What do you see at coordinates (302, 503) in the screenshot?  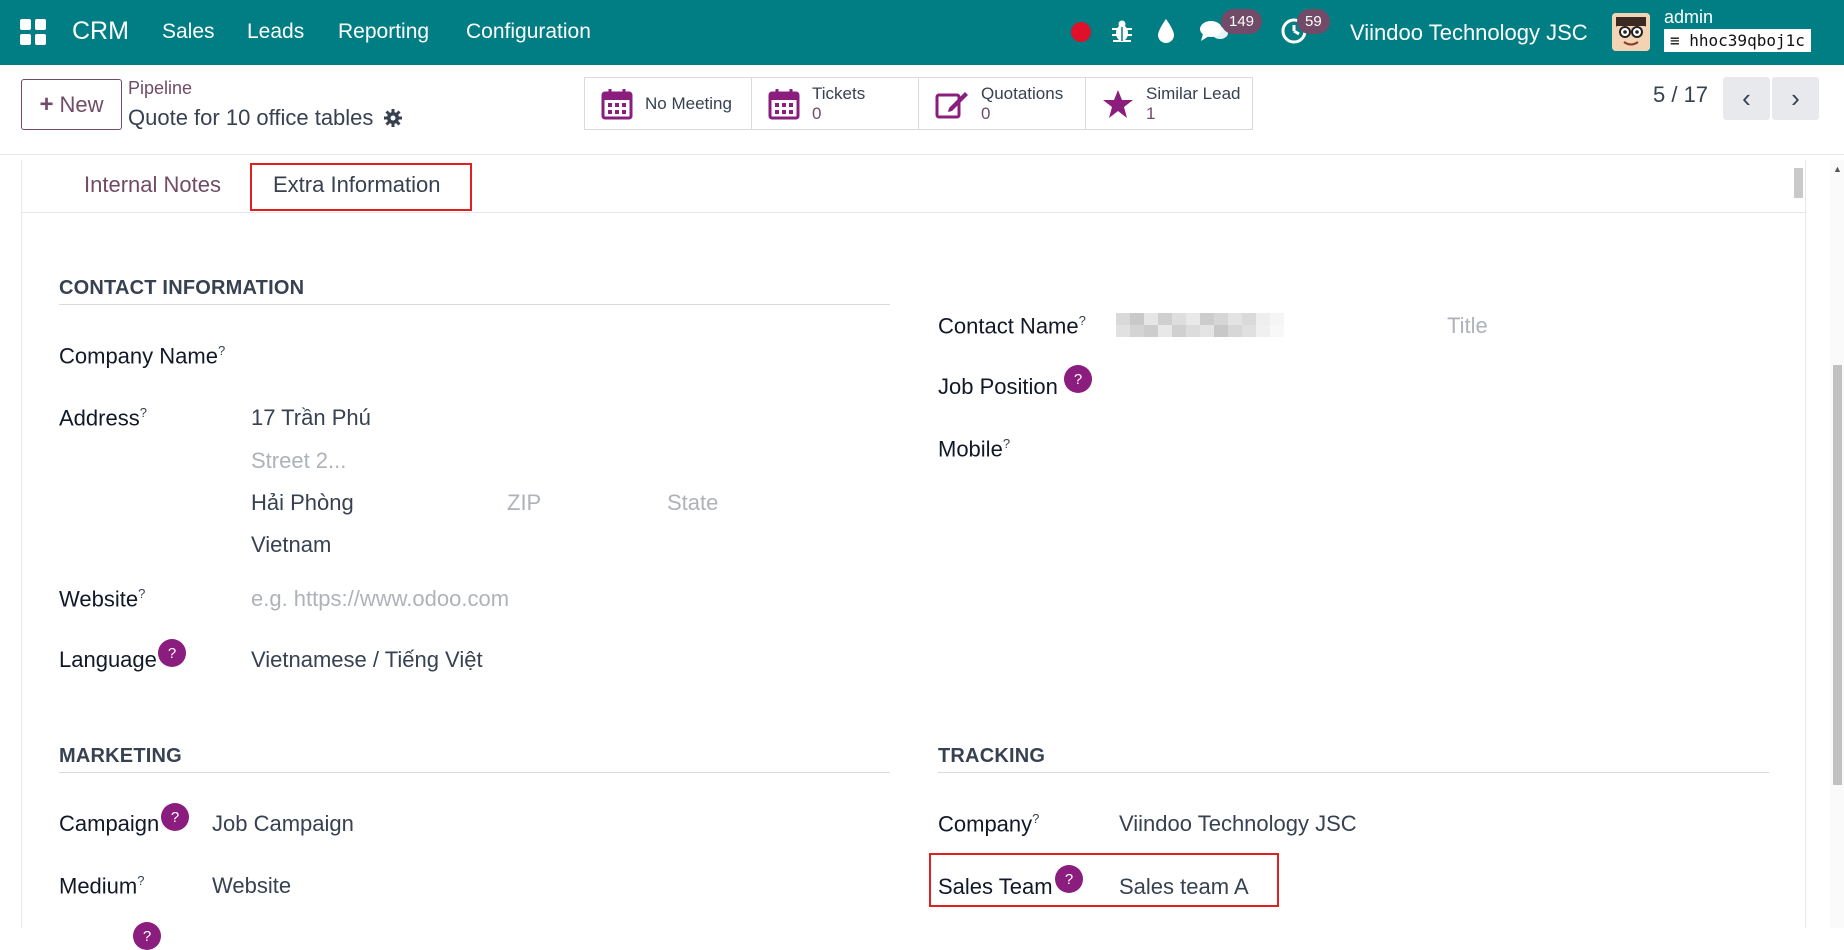 I see `city-input: Hải Phòng` at bounding box center [302, 503].